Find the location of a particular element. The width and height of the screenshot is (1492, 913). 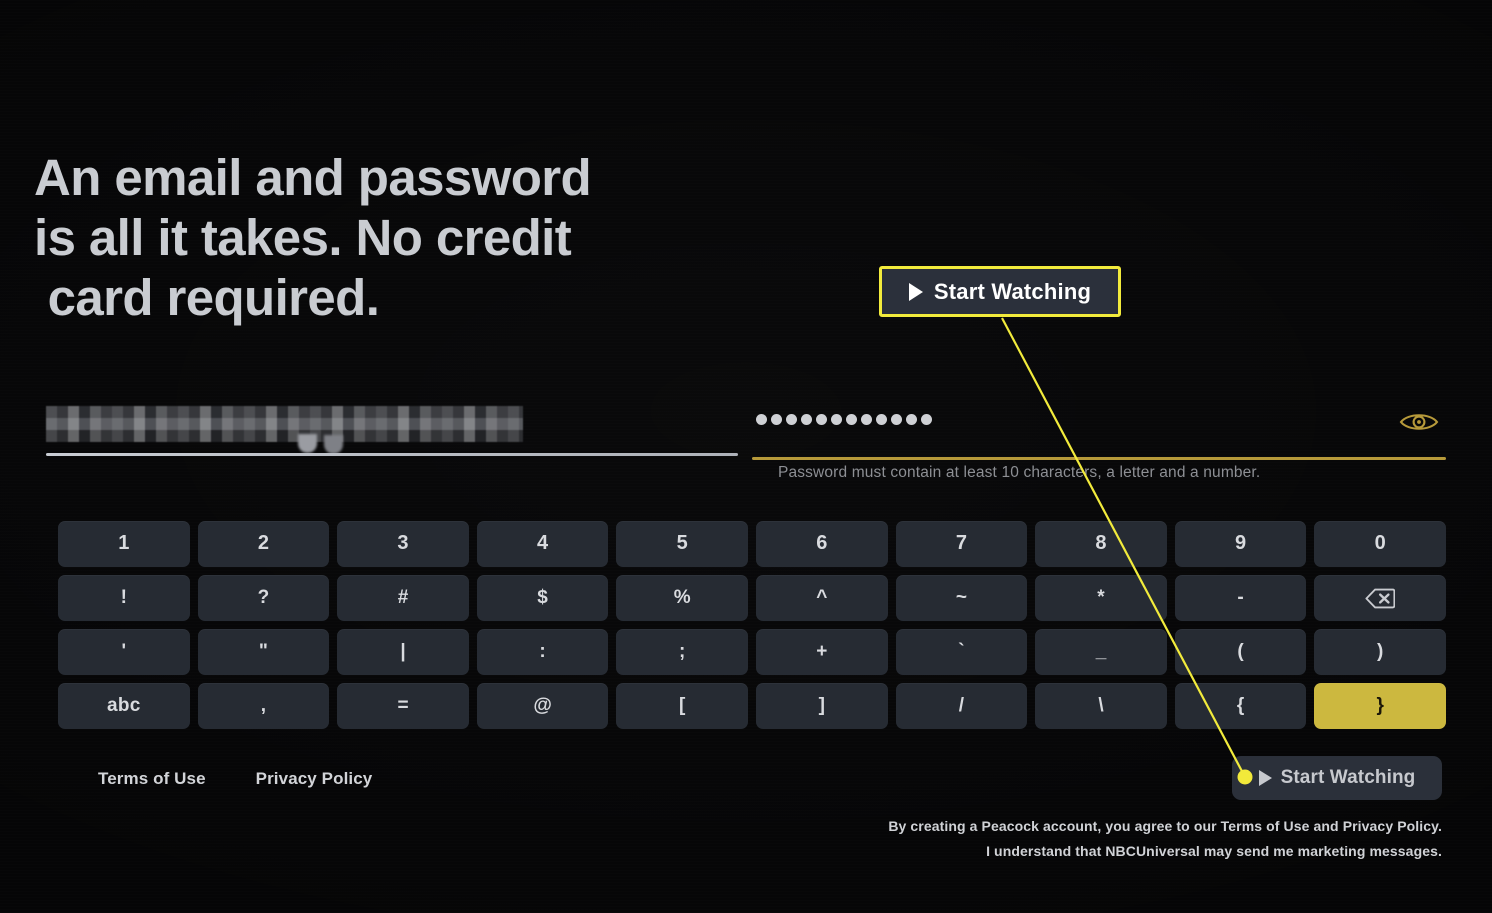

key-bracket-close: ] is located at coordinates (822, 706).